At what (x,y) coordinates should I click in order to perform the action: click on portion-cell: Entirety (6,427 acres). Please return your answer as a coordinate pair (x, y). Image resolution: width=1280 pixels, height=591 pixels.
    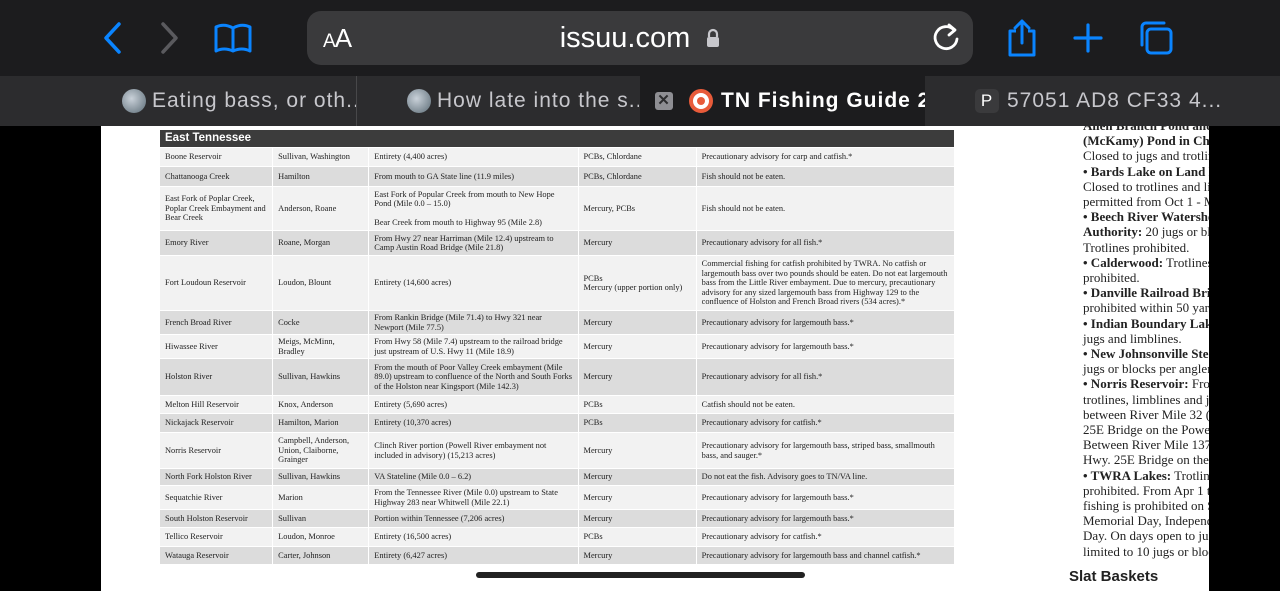
    Looking at the image, I should click on (473, 555).